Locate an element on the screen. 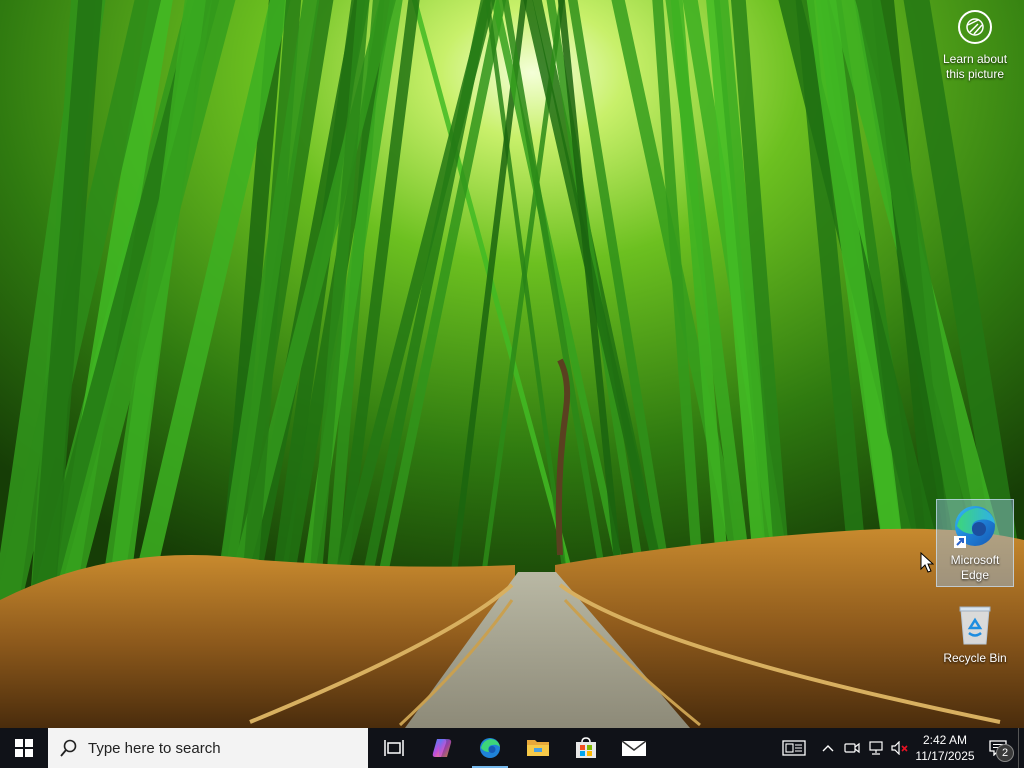 The height and width of the screenshot is (768, 1024). system-tray: 2:42 AM 11/17/2025 2 is located at coordinates (898, 748).